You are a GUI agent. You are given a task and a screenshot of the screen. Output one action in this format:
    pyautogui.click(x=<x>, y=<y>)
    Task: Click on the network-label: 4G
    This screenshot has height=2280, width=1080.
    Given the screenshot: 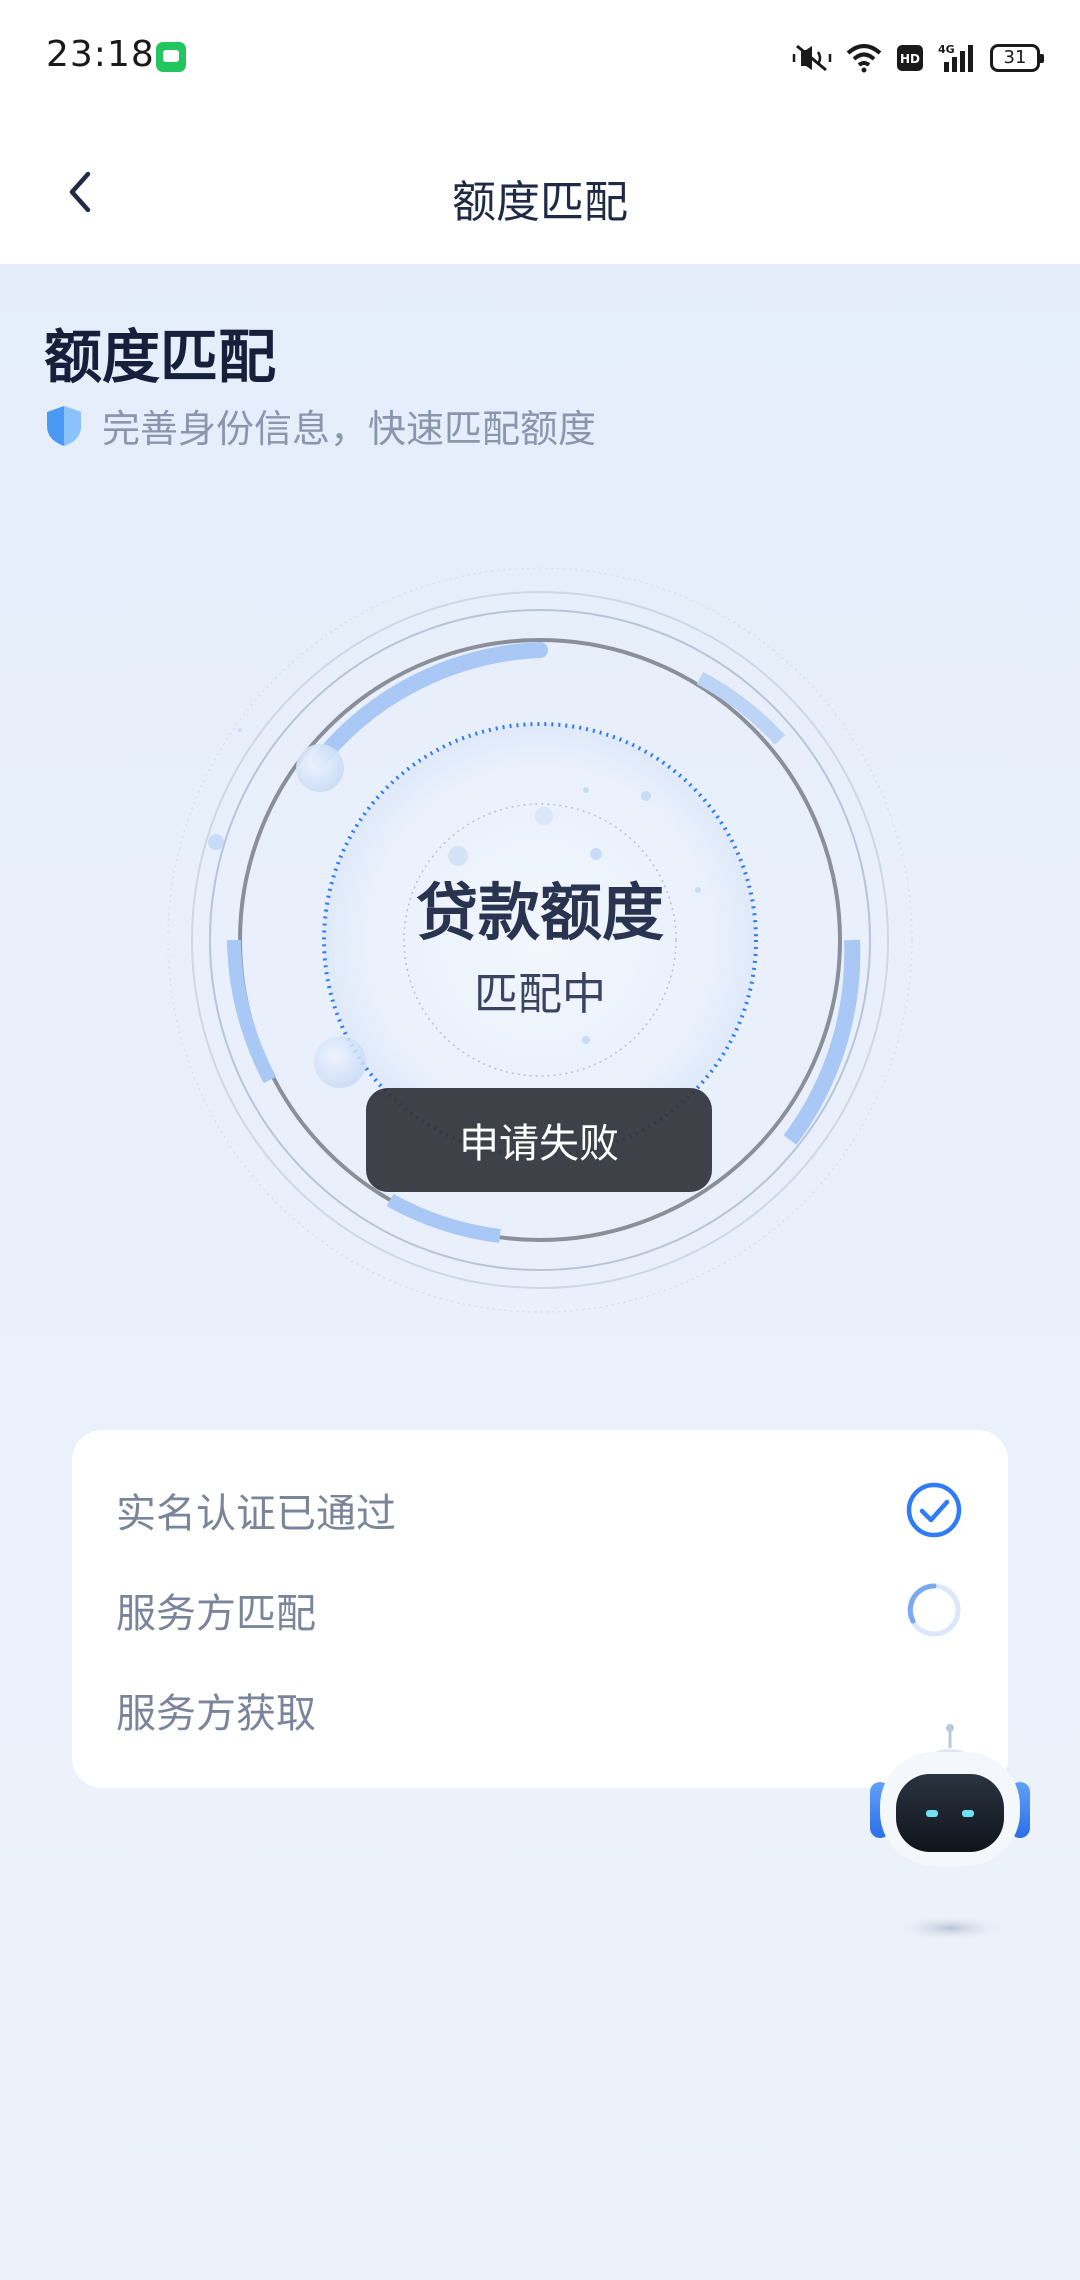 What is the action you would take?
    pyautogui.click(x=946, y=49)
    